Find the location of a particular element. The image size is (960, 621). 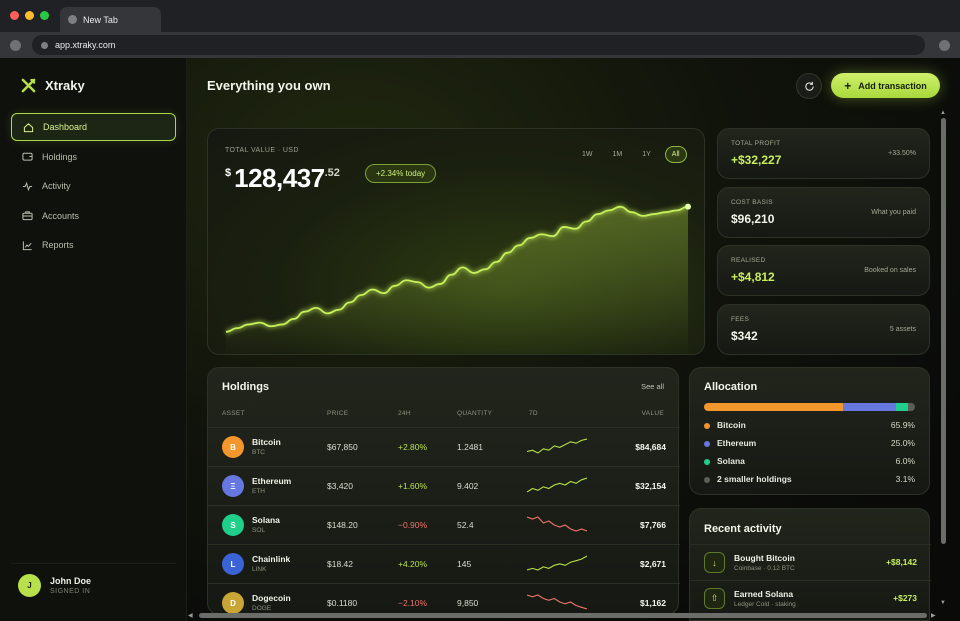

range-1m-button: 1M is located at coordinates (618, 154).